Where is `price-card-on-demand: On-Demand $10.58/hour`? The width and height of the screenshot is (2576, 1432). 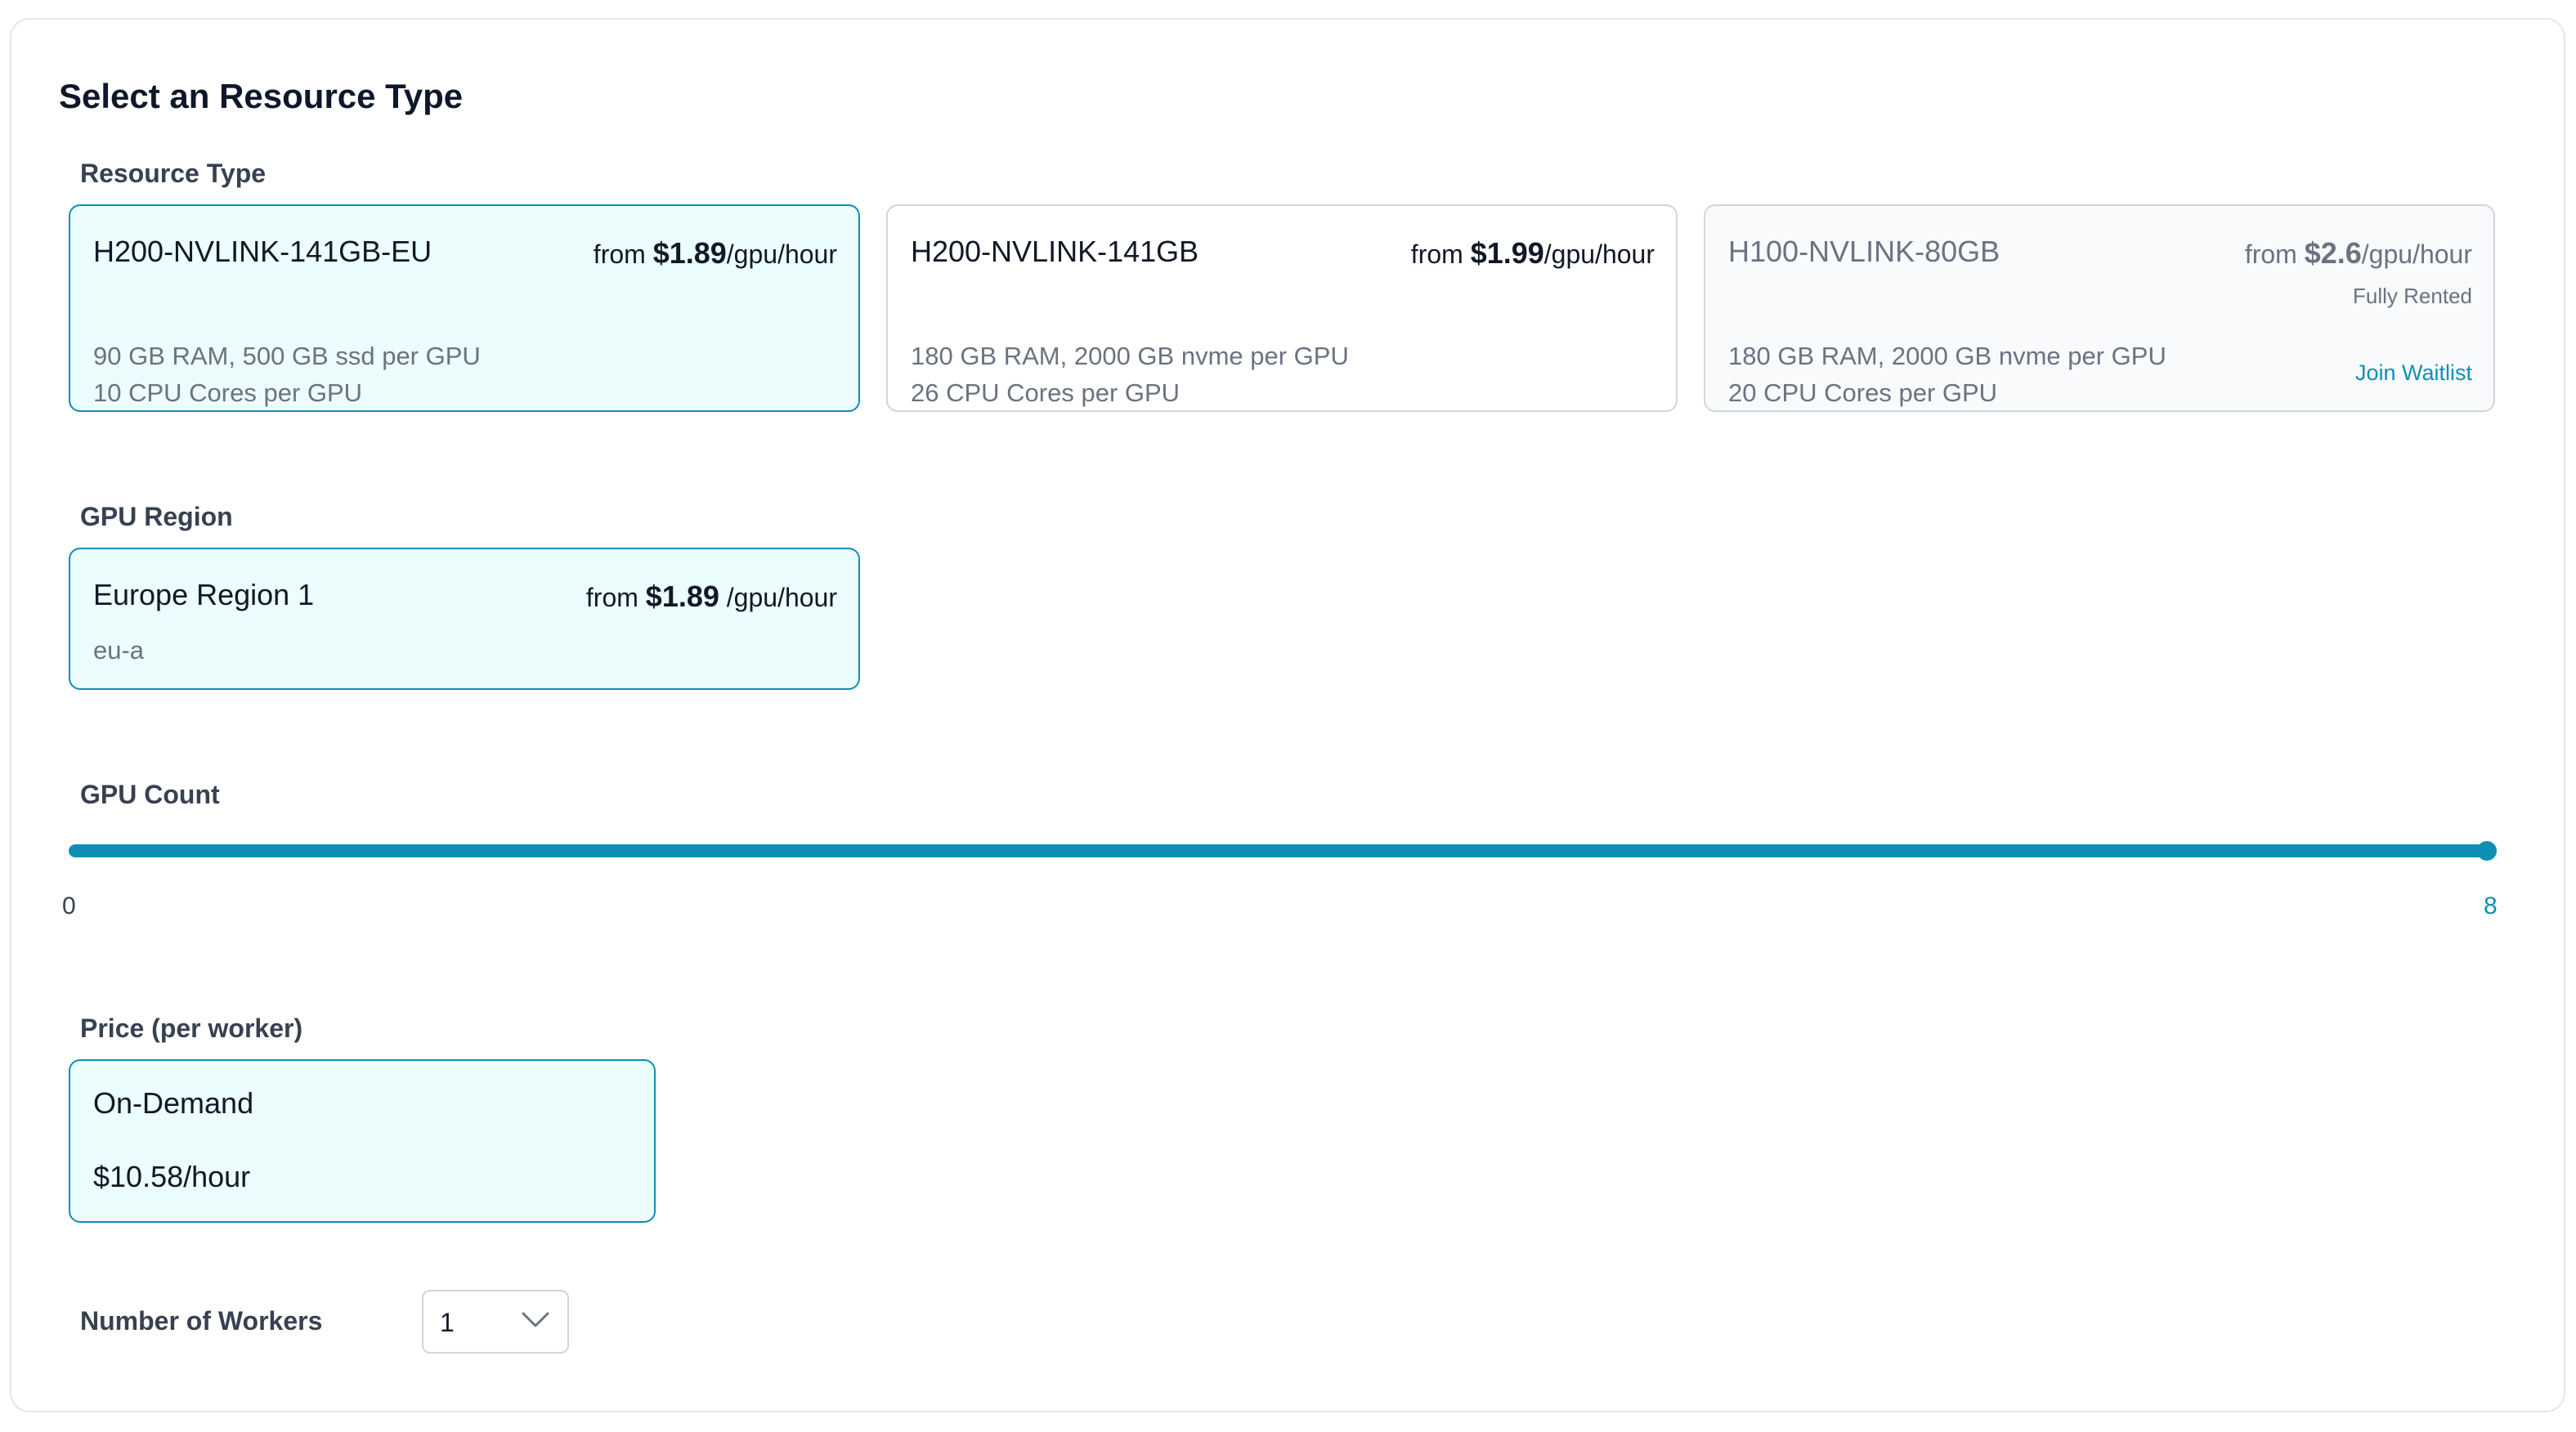
price-card-on-demand: On-Demand $10.58/hour is located at coordinates (363, 1141).